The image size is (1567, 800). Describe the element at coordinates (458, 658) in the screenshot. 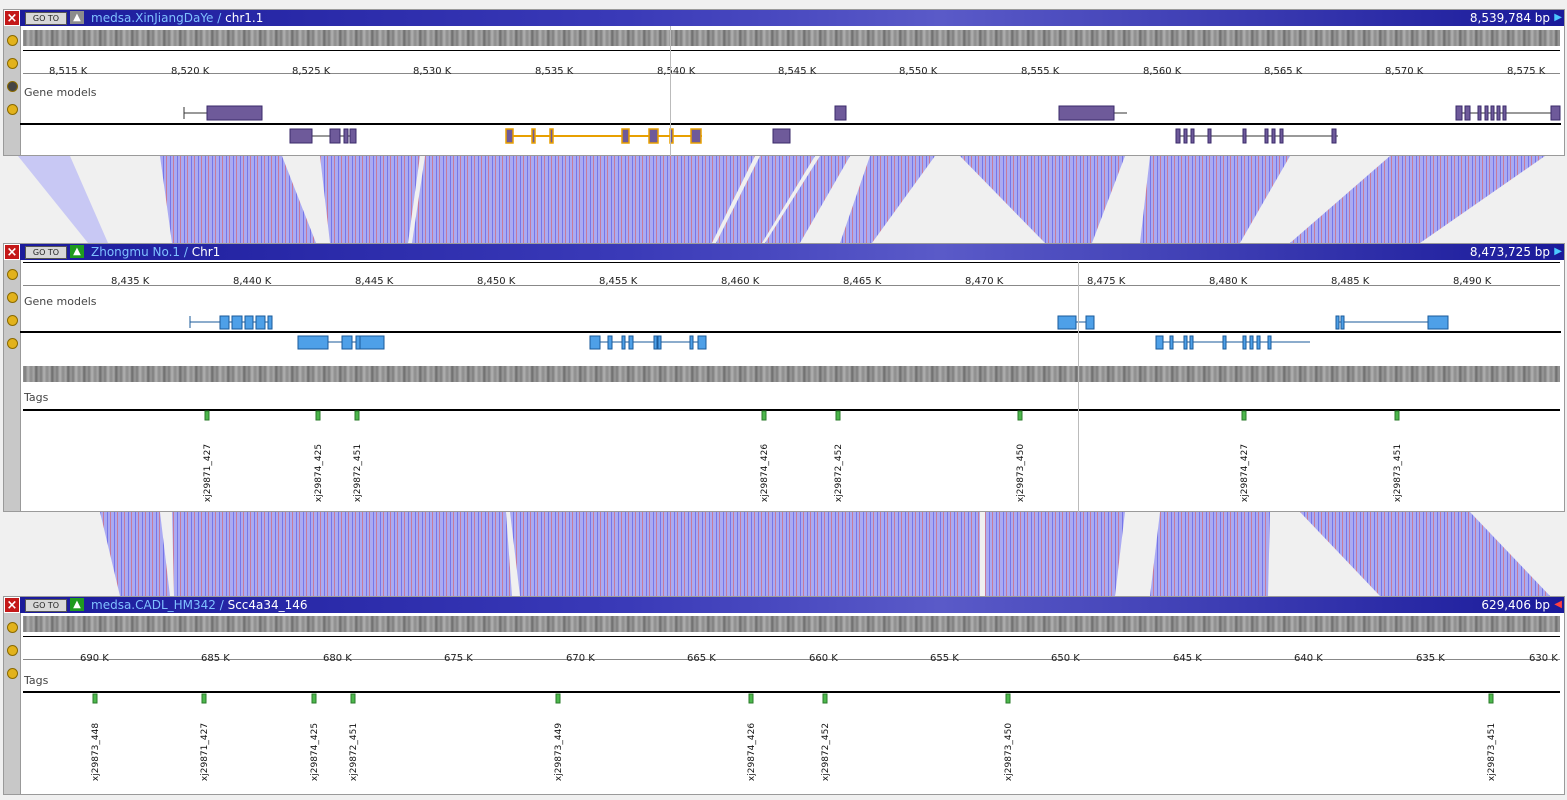

I see `ruler-tick-label: 675 K` at that location.